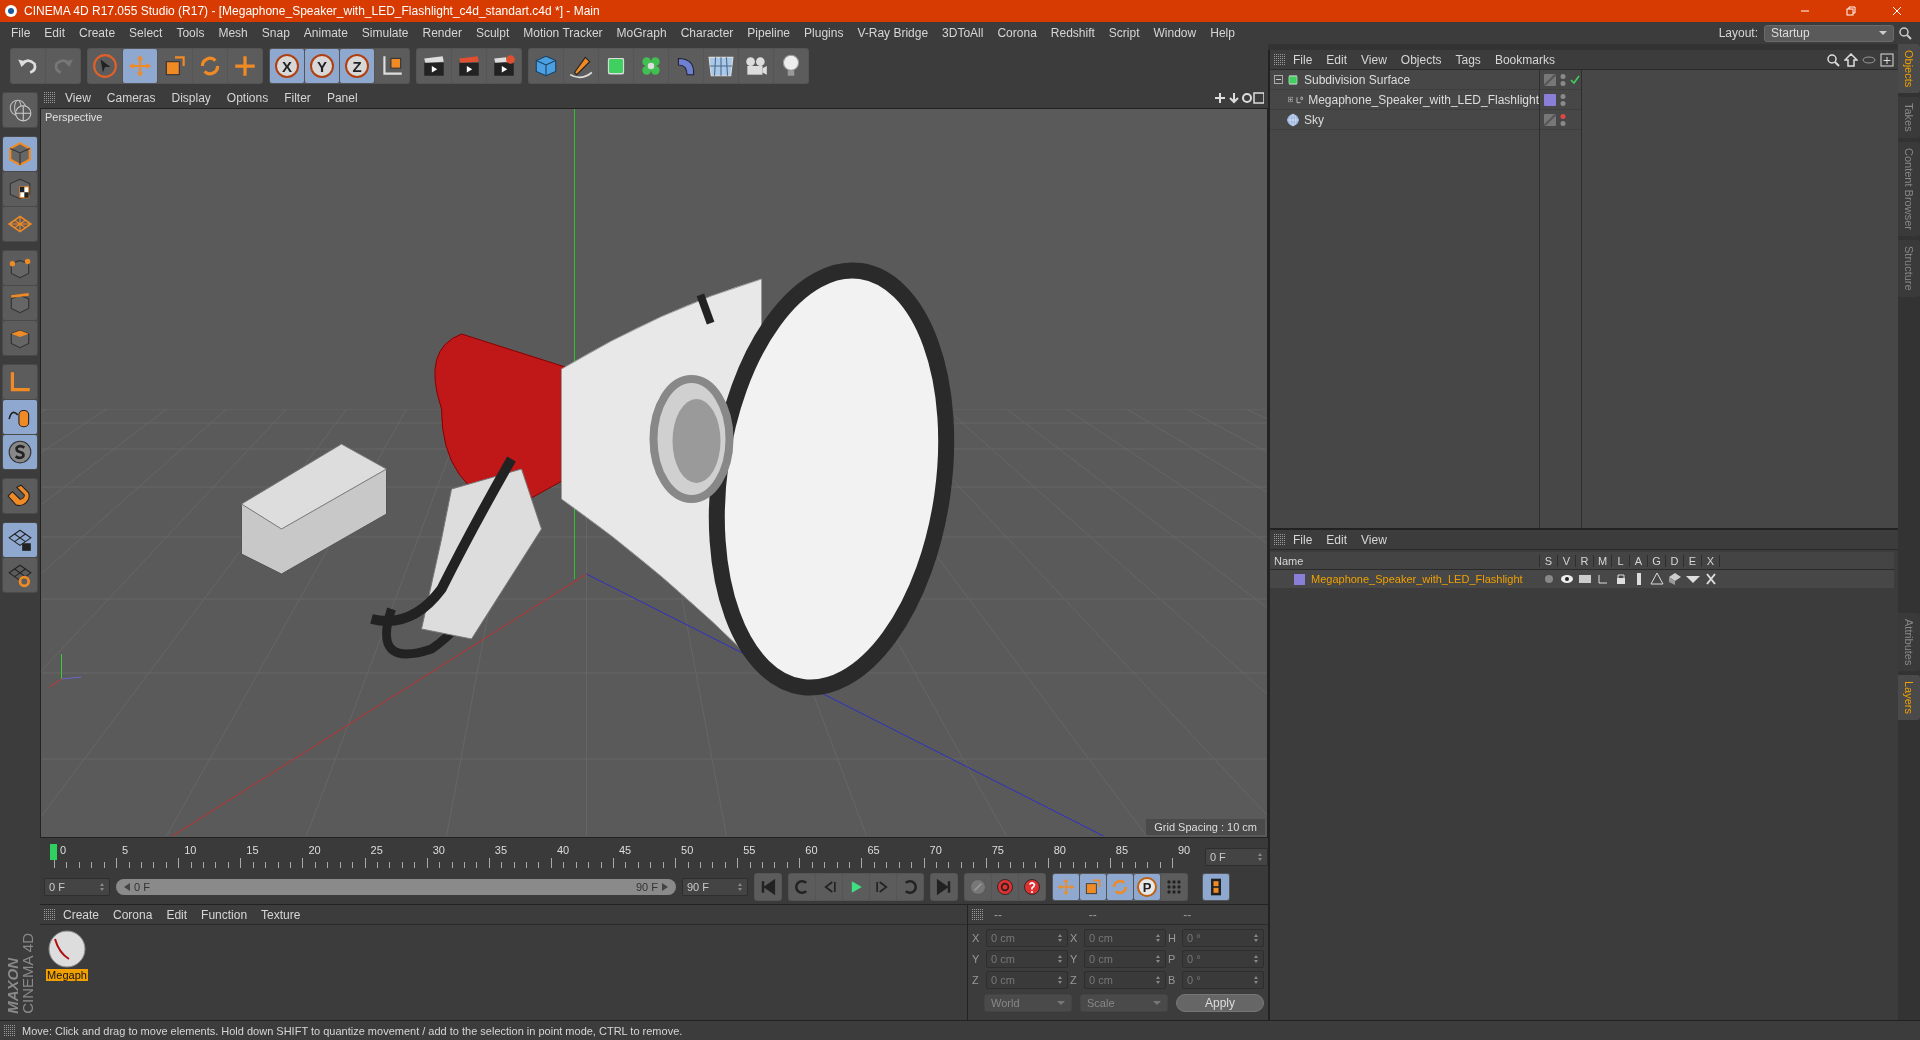 Image resolution: width=1920 pixels, height=1040 pixels. What do you see at coordinates (385, 33) in the screenshot?
I see `menu-item: Simulate` at bounding box center [385, 33].